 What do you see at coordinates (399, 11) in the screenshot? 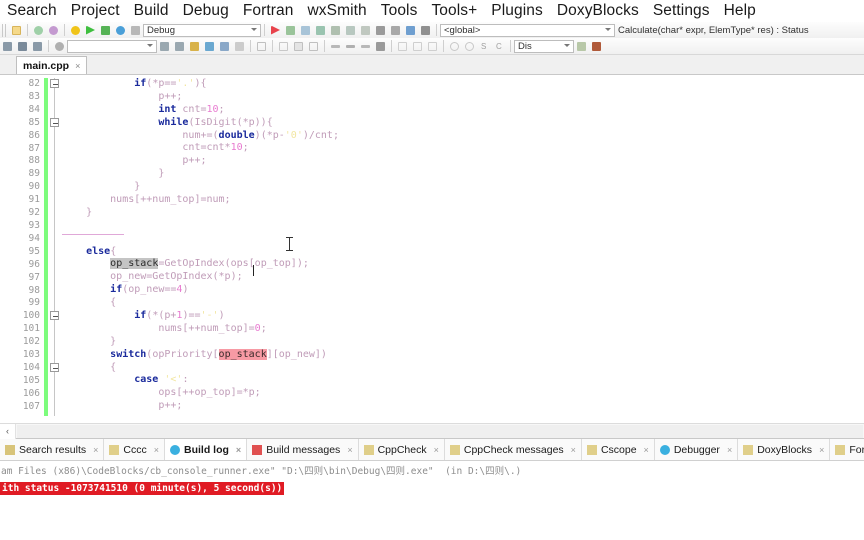
I see `menu-item-tools: Tools` at bounding box center [399, 11].